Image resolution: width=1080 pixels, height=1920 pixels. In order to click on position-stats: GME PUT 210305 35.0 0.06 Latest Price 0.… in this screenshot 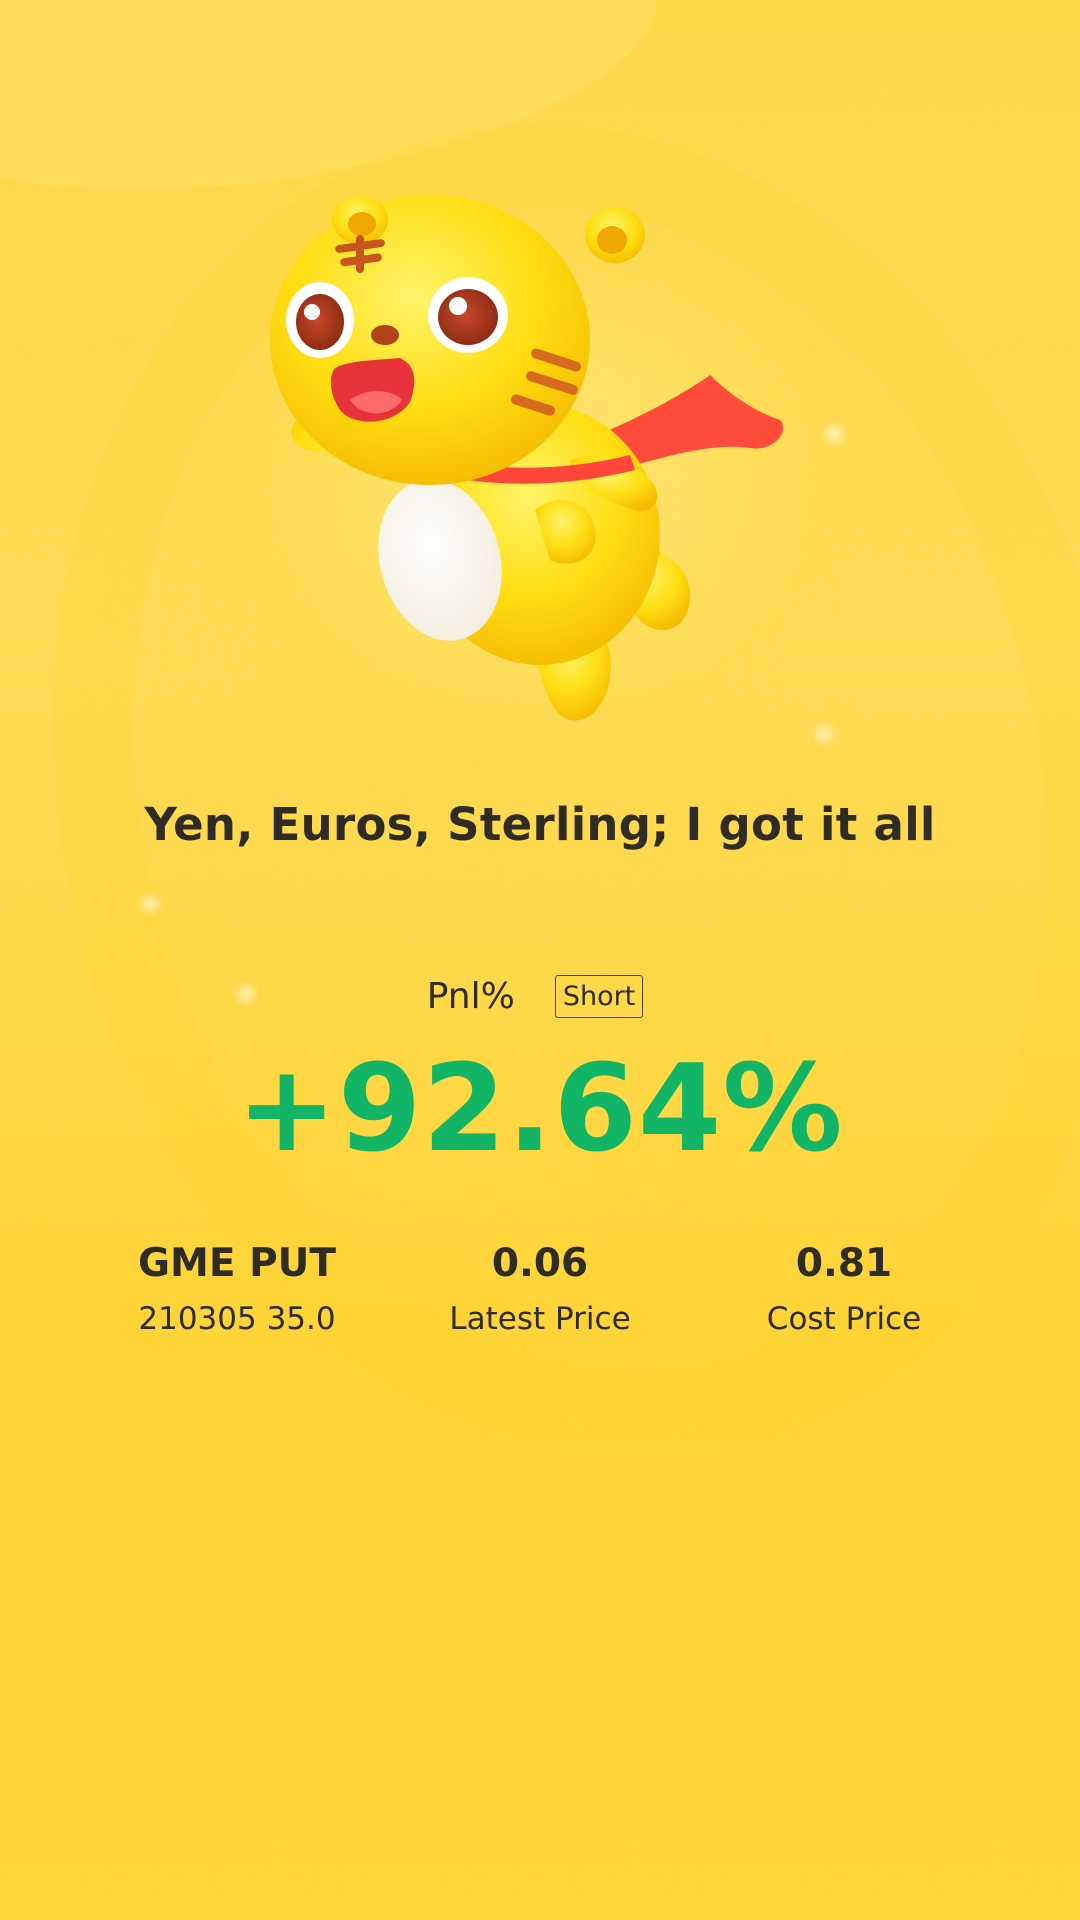, I will do `click(540, 1300)`.